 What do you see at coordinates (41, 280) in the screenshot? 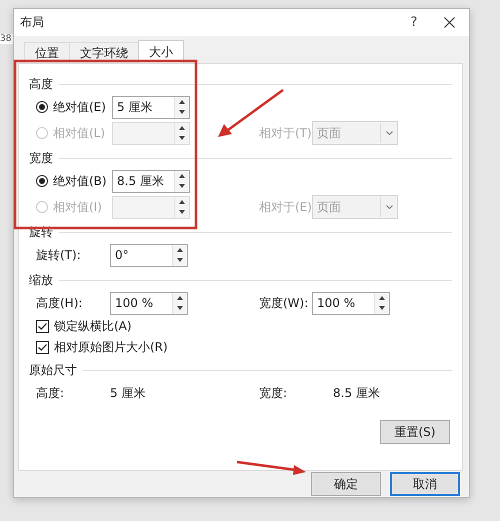
I see `section-title: 缩放` at bounding box center [41, 280].